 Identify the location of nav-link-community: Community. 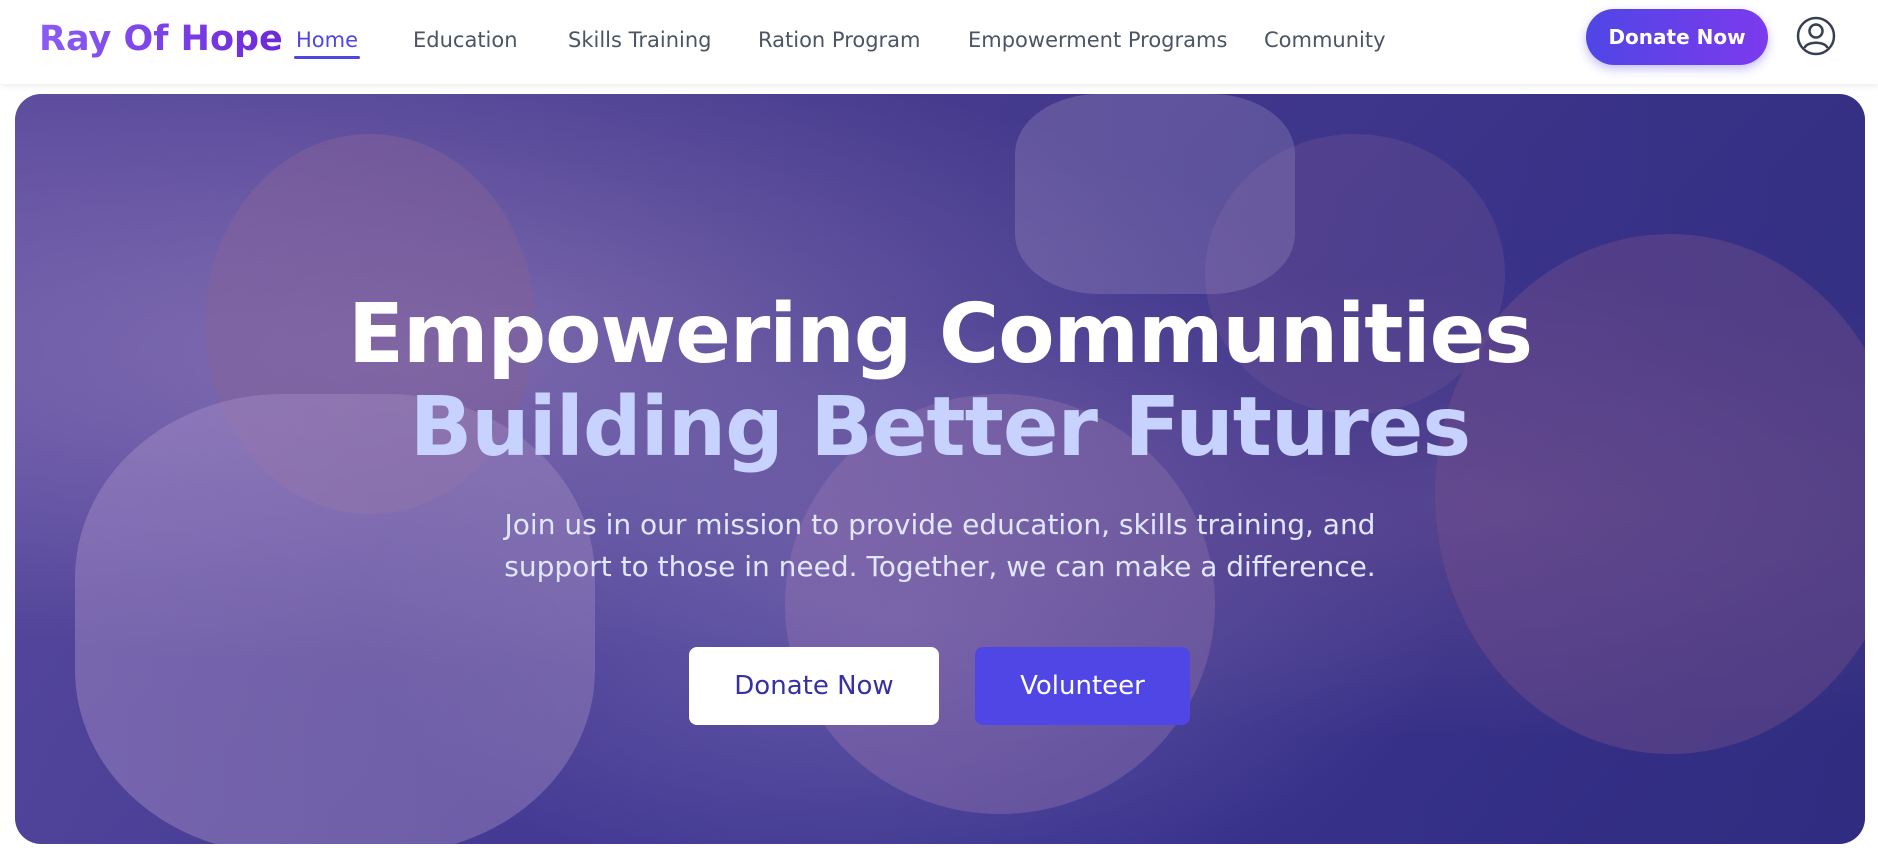
(1325, 40).